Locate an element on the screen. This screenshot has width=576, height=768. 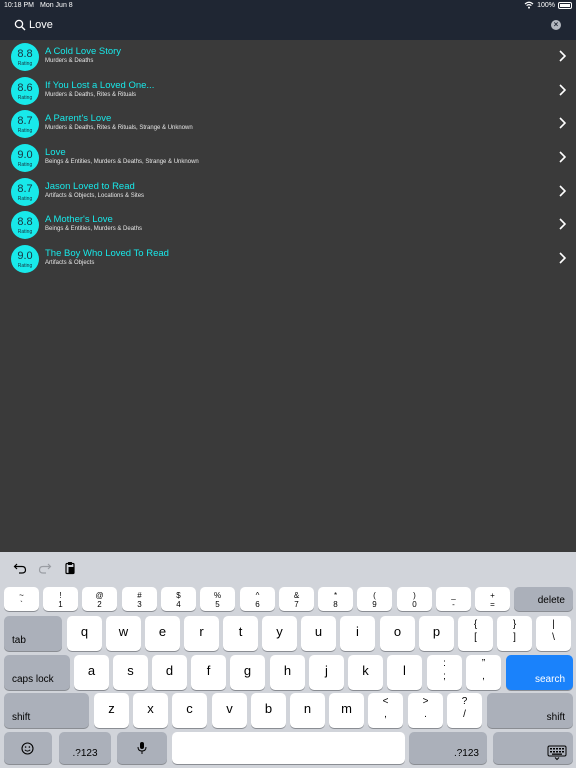
key-letter: q is located at coordinates (84, 633).